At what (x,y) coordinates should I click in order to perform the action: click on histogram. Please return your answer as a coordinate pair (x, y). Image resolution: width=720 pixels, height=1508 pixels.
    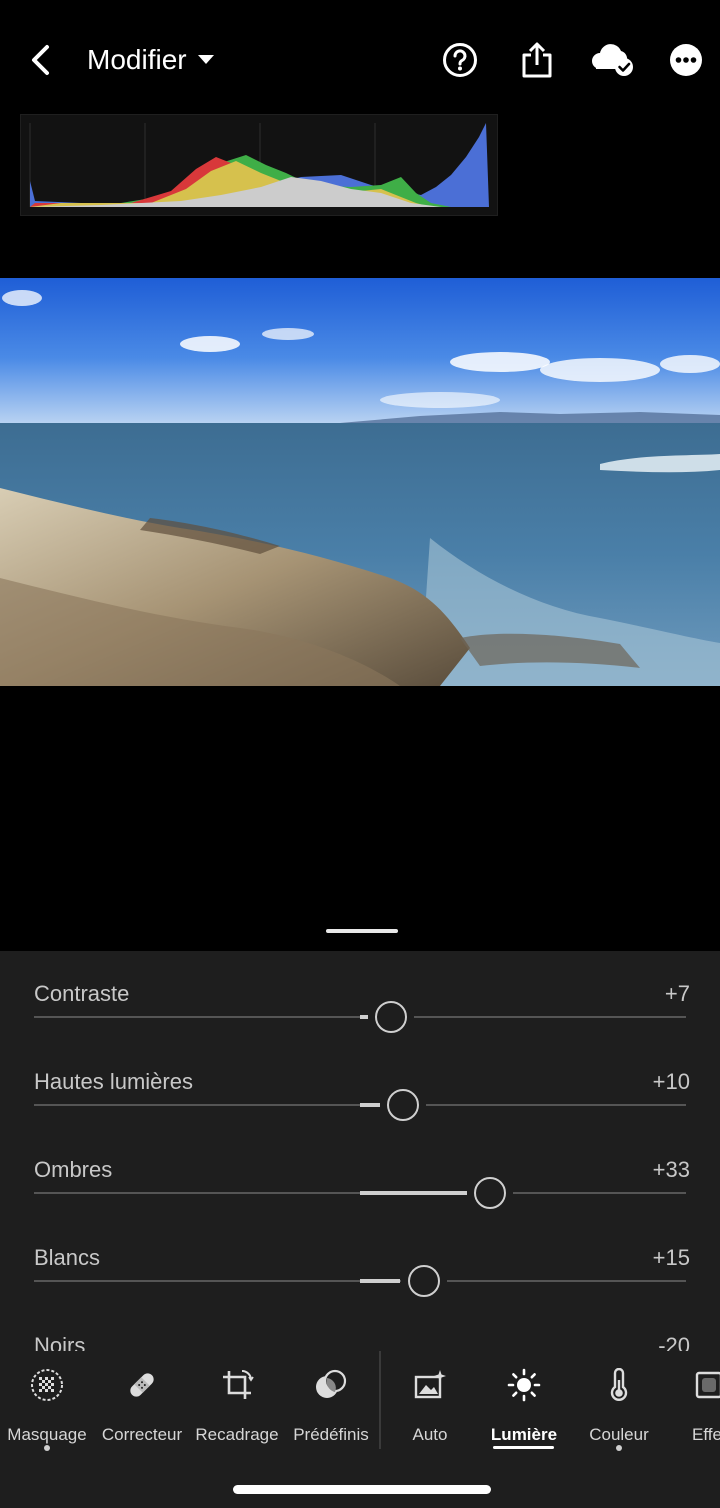
    Looking at the image, I should click on (259, 165).